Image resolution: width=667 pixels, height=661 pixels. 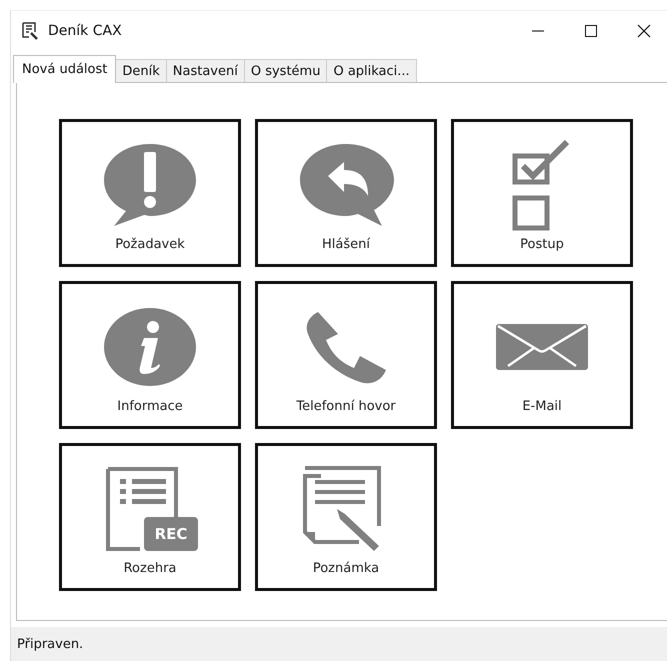 What do you see at coordinates (205, 71) in the screenshot?
I see `tab: Nastavení` at bounding box center [205, 71].